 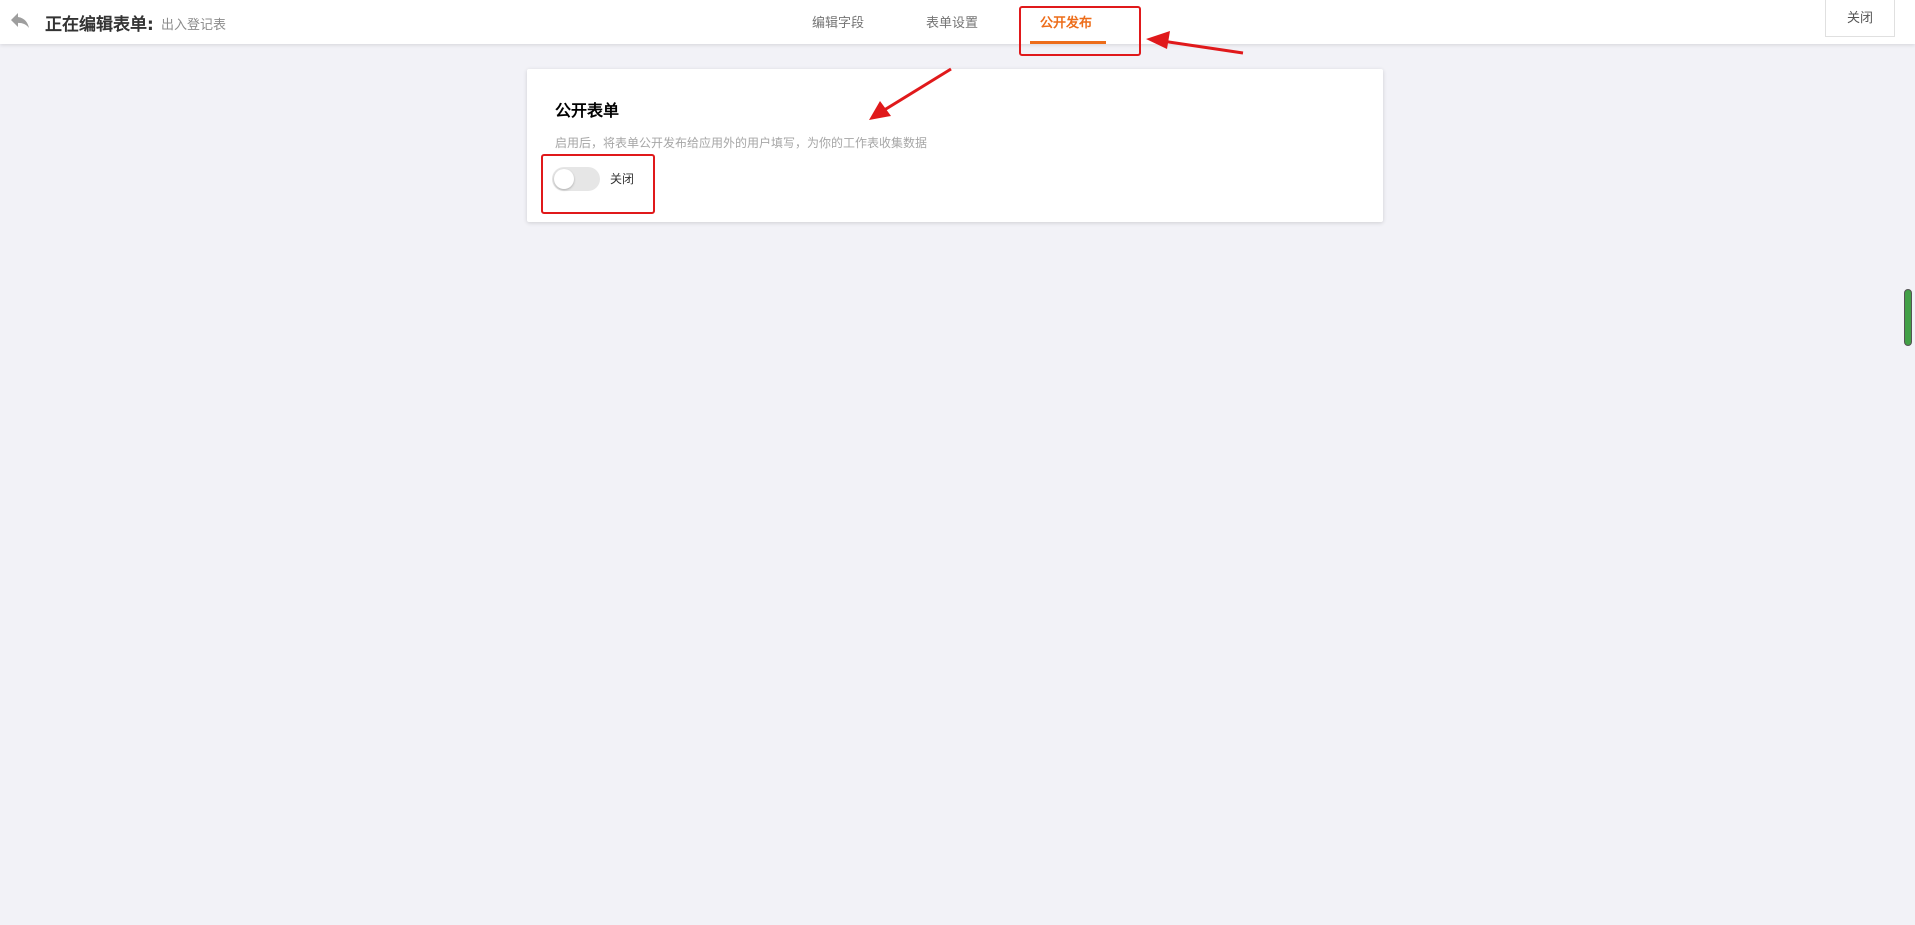 What do you see at coordinates (1068, 42) in the screenshot?
I see `active-tab-indicator` at bounding box center [1068, 42].